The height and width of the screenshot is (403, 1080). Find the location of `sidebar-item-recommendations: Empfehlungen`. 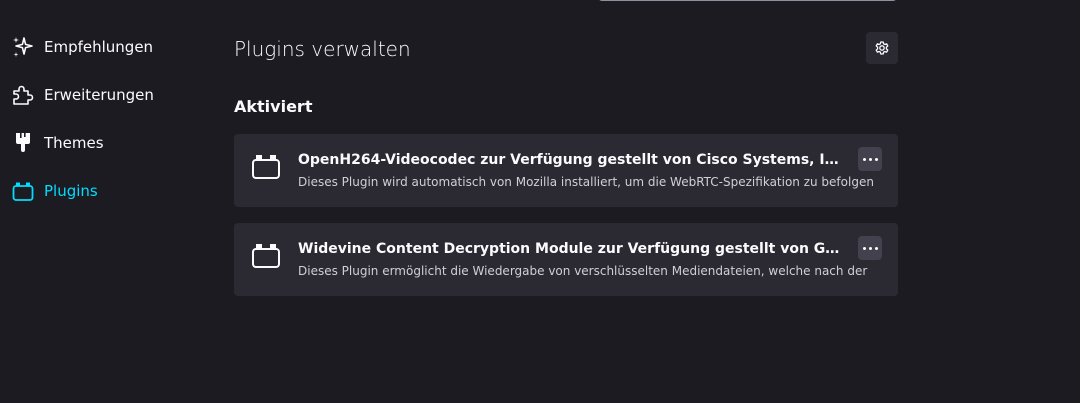

sidebar-item-recommendations: Empfehlungen is located at coordinates (100, 47).